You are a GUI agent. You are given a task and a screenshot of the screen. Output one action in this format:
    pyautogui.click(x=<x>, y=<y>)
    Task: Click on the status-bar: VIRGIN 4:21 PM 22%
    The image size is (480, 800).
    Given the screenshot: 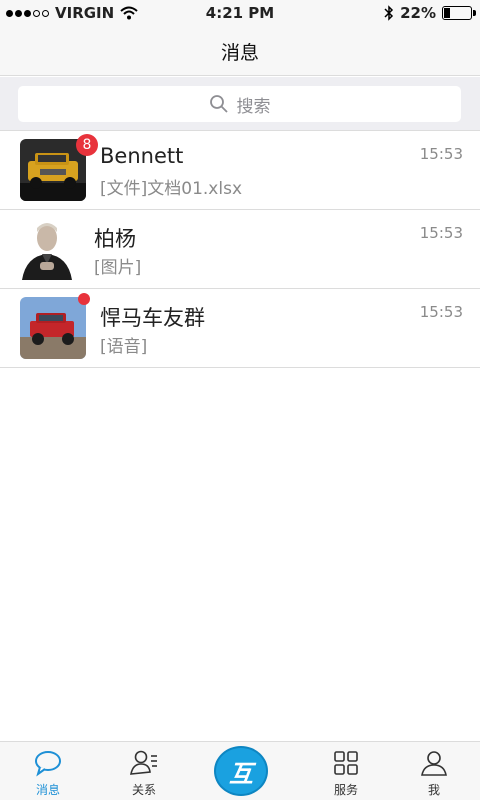 What is the action you would take?
    pyautogui.click(x=240, y=13)
    